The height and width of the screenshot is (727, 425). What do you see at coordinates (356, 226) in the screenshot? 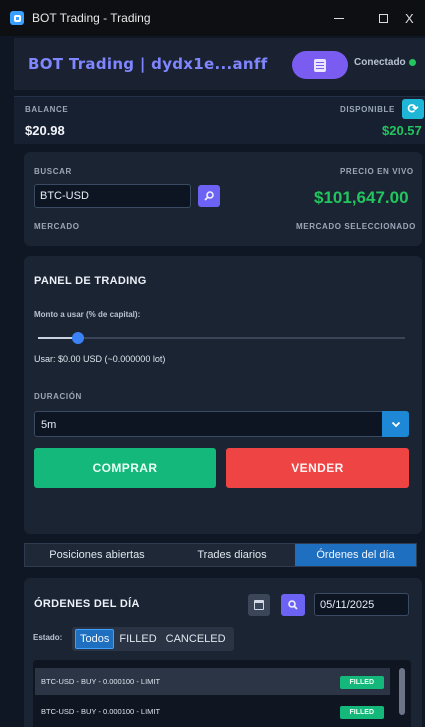
I see `selected-market-label: MERCADO SELECCIONADO` at bounding box center [356, 226].